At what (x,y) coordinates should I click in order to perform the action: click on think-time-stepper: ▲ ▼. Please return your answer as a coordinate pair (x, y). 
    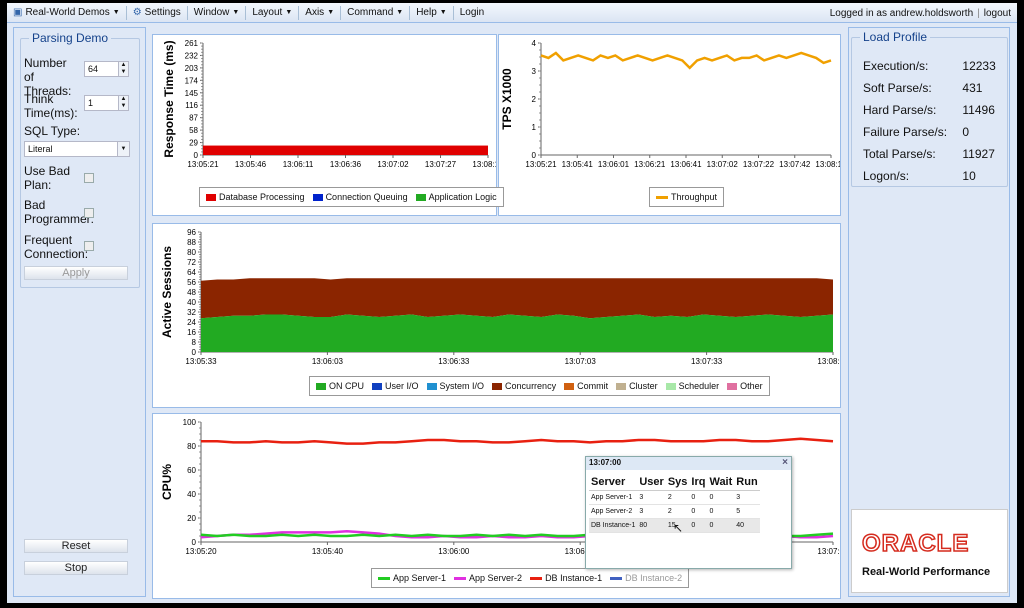
    Looking at the image, I should click on (123, 103).